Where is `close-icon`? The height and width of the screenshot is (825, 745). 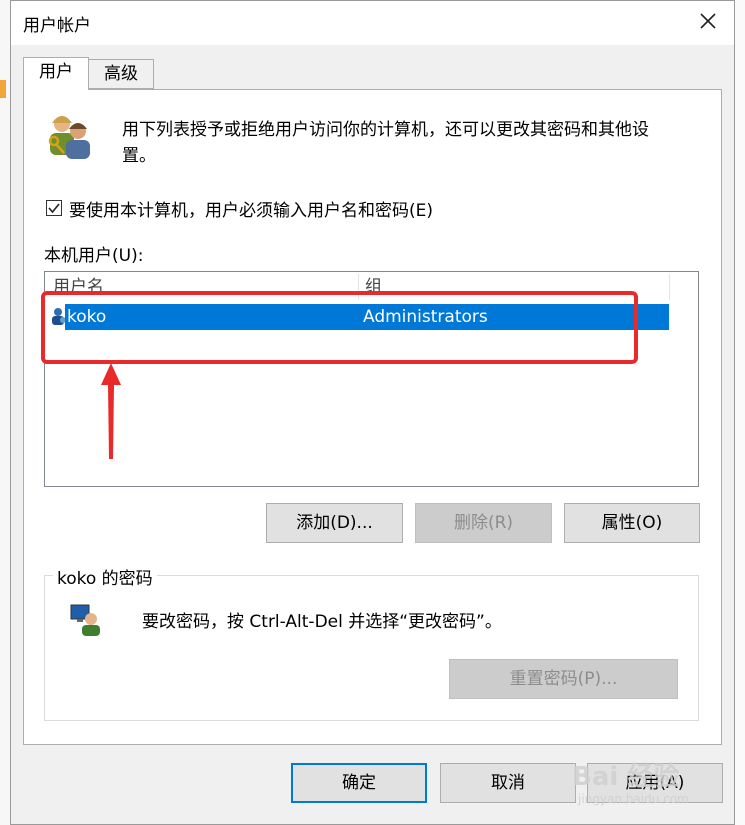 close-icon is located at coordinates (708, 21).